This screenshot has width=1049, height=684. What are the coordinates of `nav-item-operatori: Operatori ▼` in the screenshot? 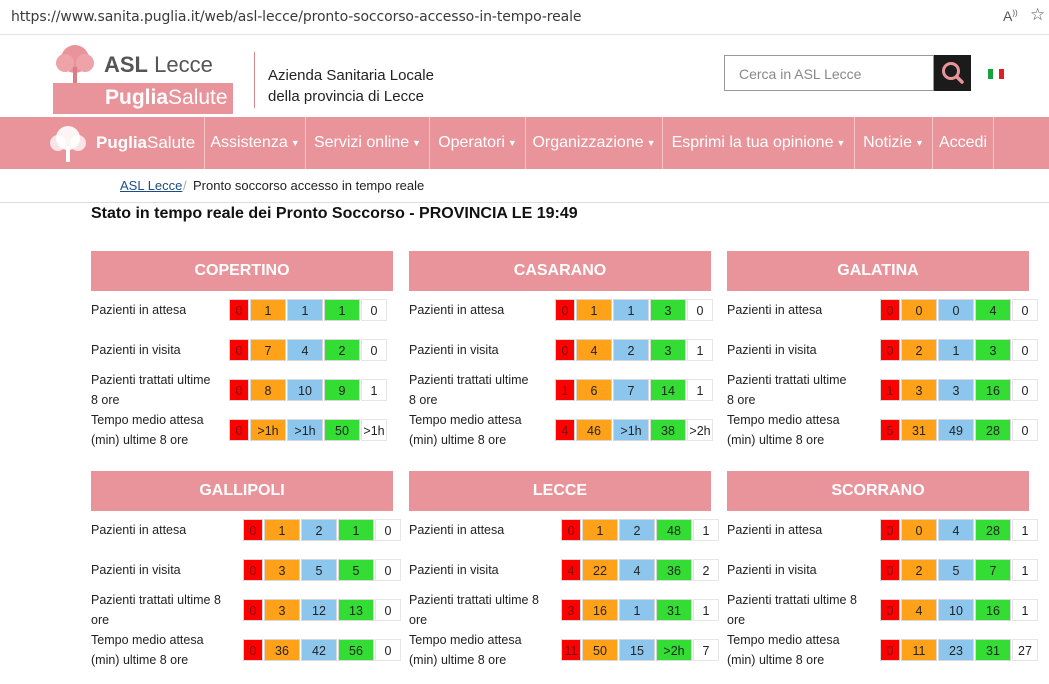 It's located at (477, 143).